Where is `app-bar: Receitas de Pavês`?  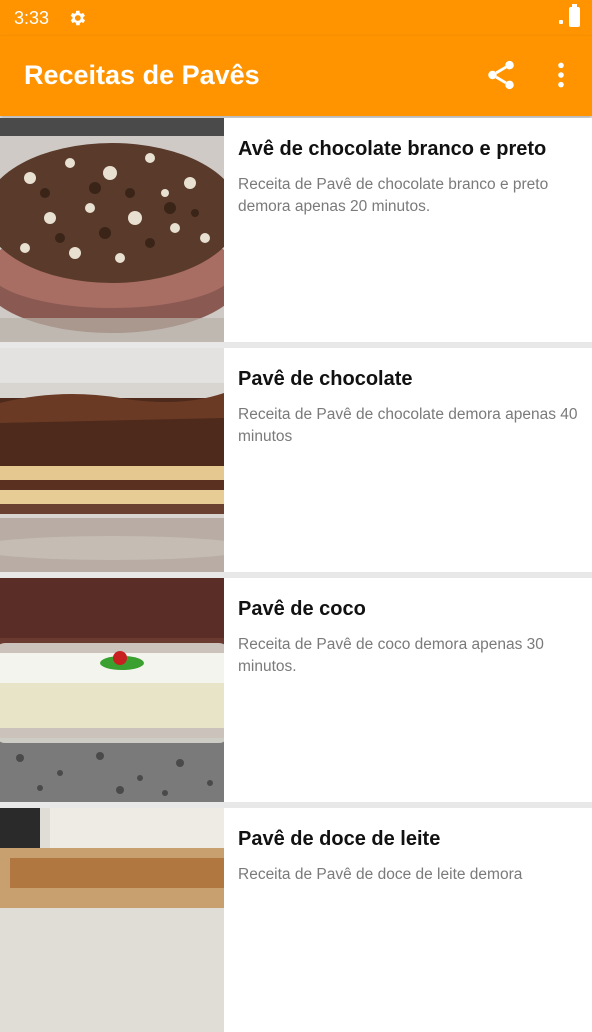 app-bar: Receitas de Pavês is located at coordinates (296, 76).